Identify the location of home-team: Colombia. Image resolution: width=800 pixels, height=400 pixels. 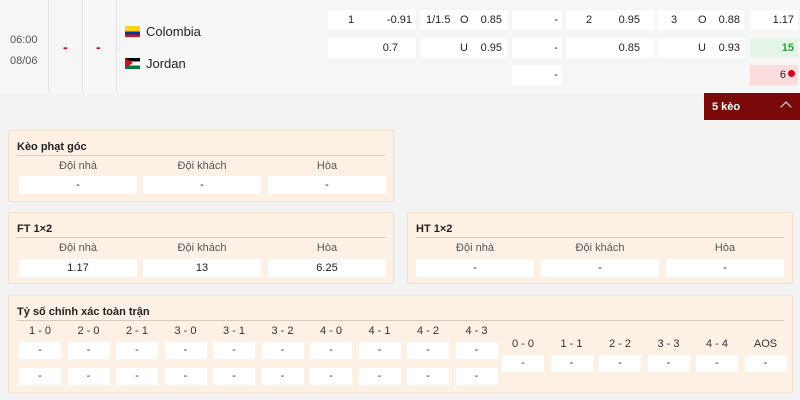
(163, 31).